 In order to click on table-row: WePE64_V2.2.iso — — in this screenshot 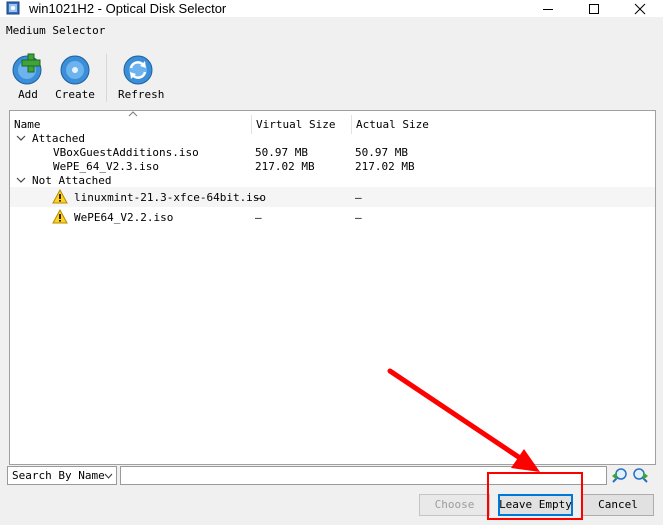, I will do `click(332, 217)`.